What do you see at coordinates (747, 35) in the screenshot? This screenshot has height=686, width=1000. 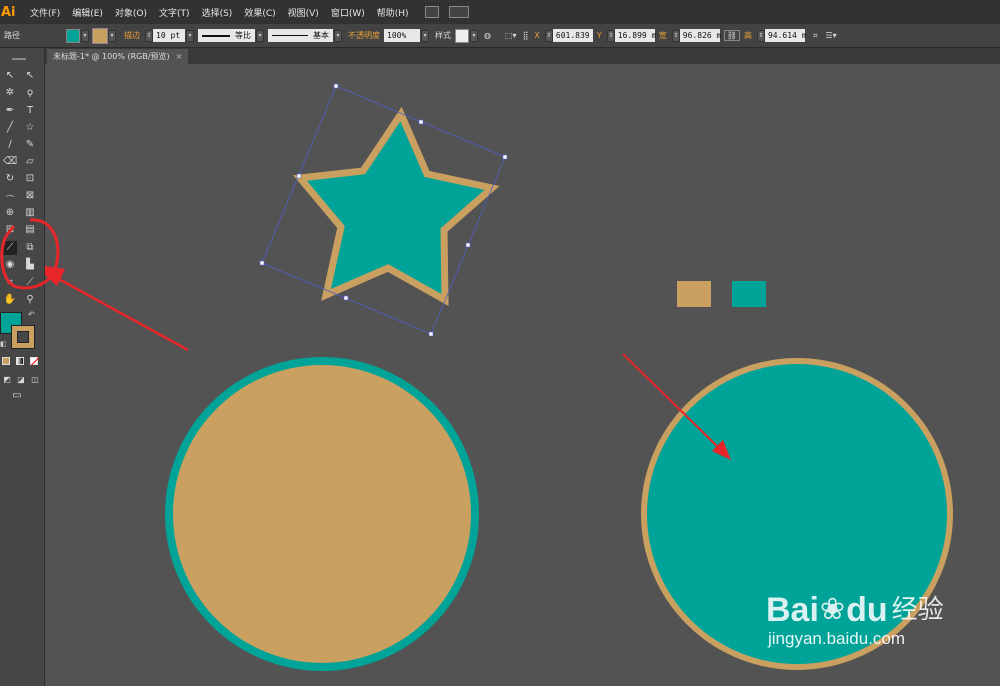 I see `height-label: 高` at bounding box center [747, 35].